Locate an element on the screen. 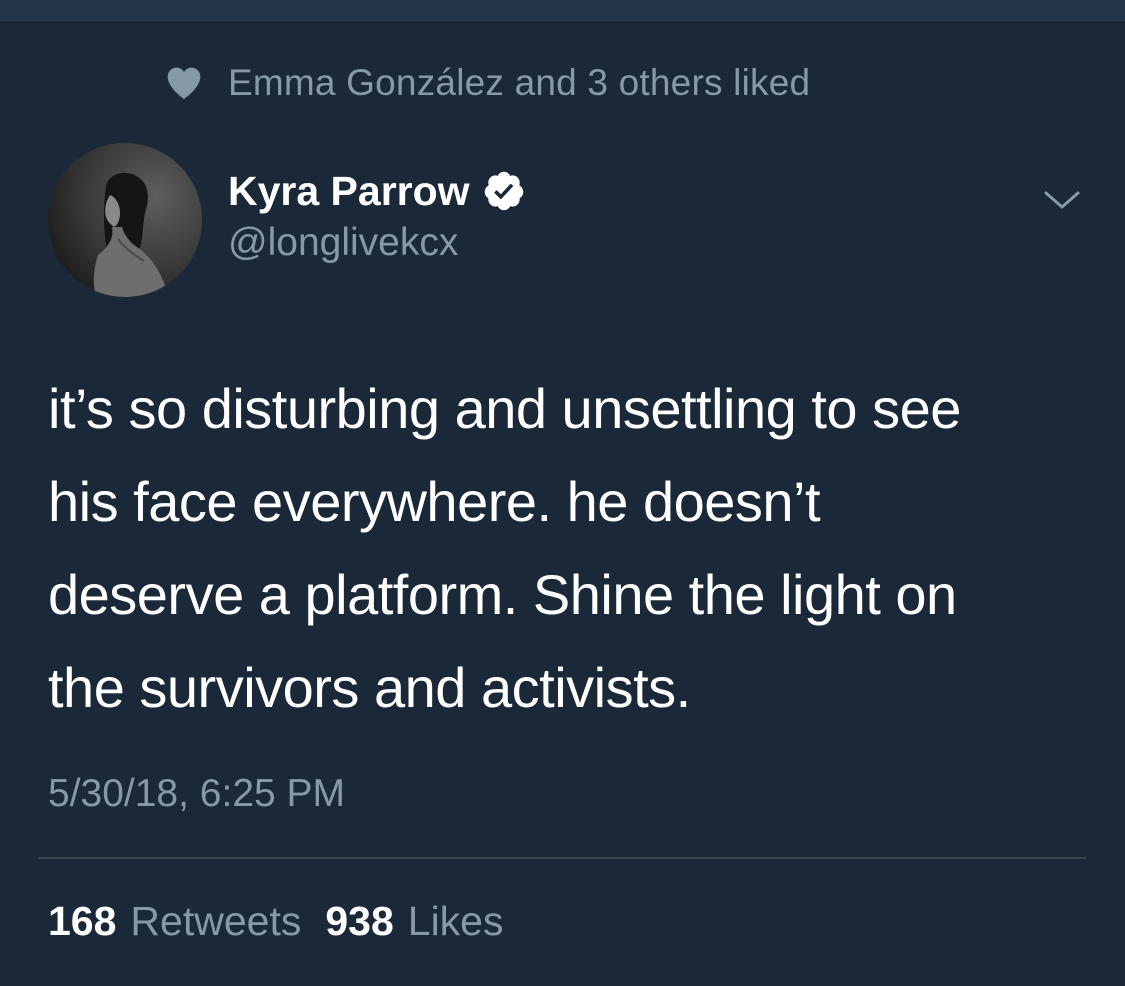 Image resolution: width=1125 pixels, height=986 pixels. heart-icon is located at coordinates (184, 83).